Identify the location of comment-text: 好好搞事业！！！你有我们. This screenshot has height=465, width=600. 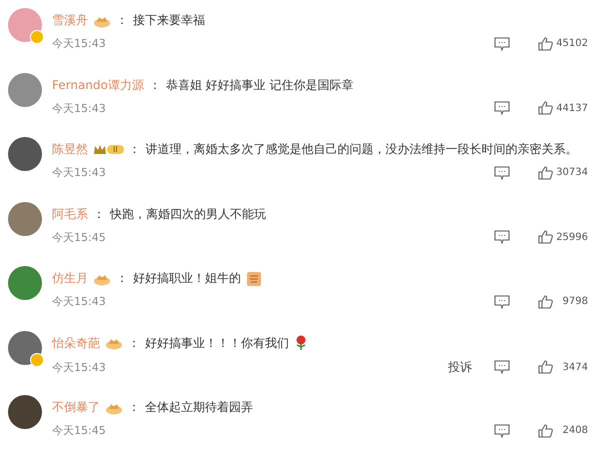
(217, 343).